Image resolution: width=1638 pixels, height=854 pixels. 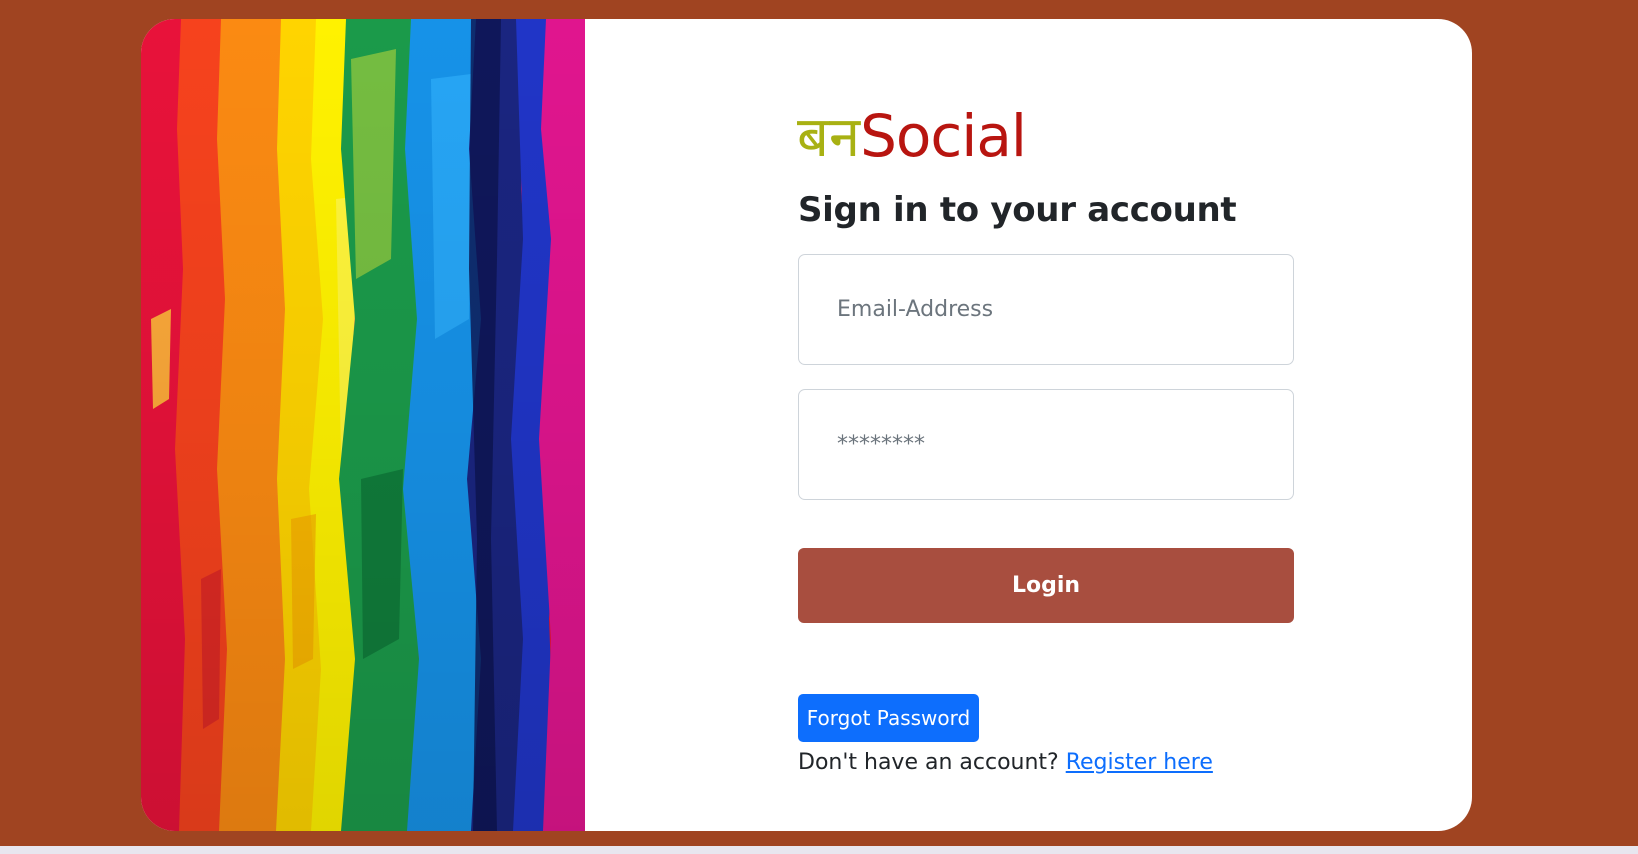 What do you see at coordinates (819, 850) in the screenshot?
I see `bottom-strip` at bounding box center [819, 850].